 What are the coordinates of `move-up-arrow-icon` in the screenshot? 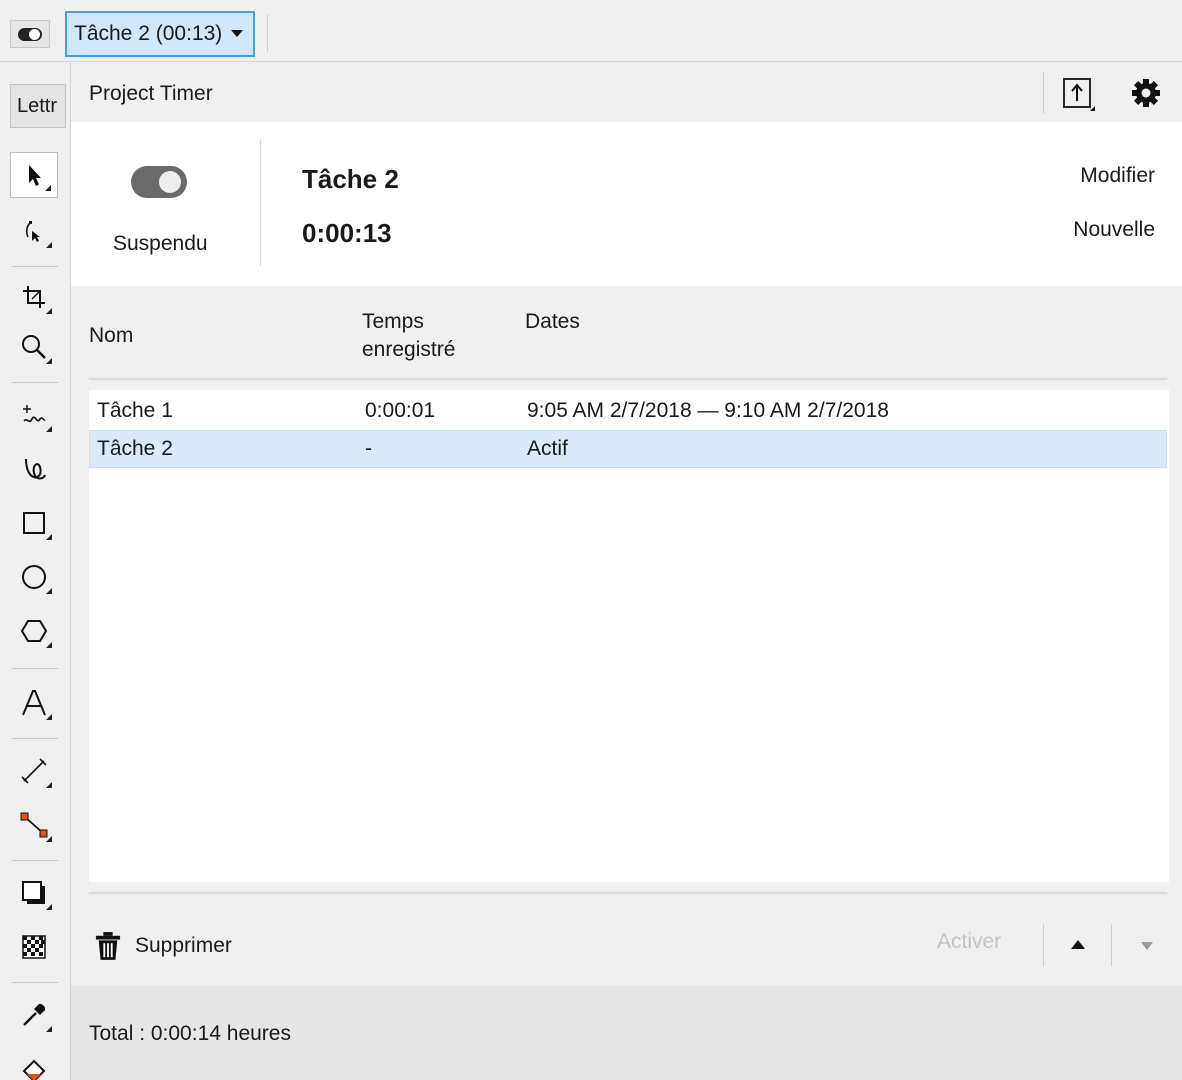 It's located at (1078, 944).